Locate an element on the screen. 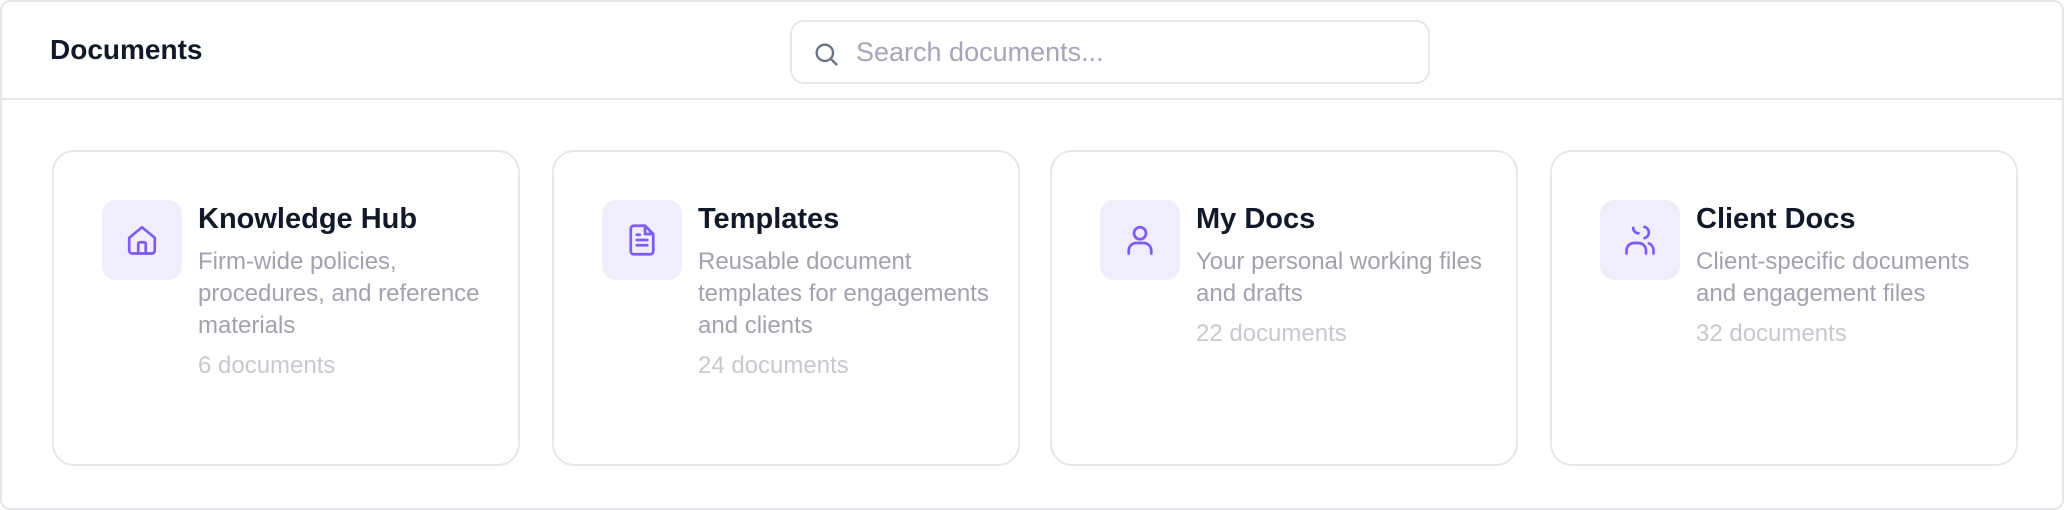 This screenshot has width=2064, height=510. search-box is located at coordinates (1110, 52).